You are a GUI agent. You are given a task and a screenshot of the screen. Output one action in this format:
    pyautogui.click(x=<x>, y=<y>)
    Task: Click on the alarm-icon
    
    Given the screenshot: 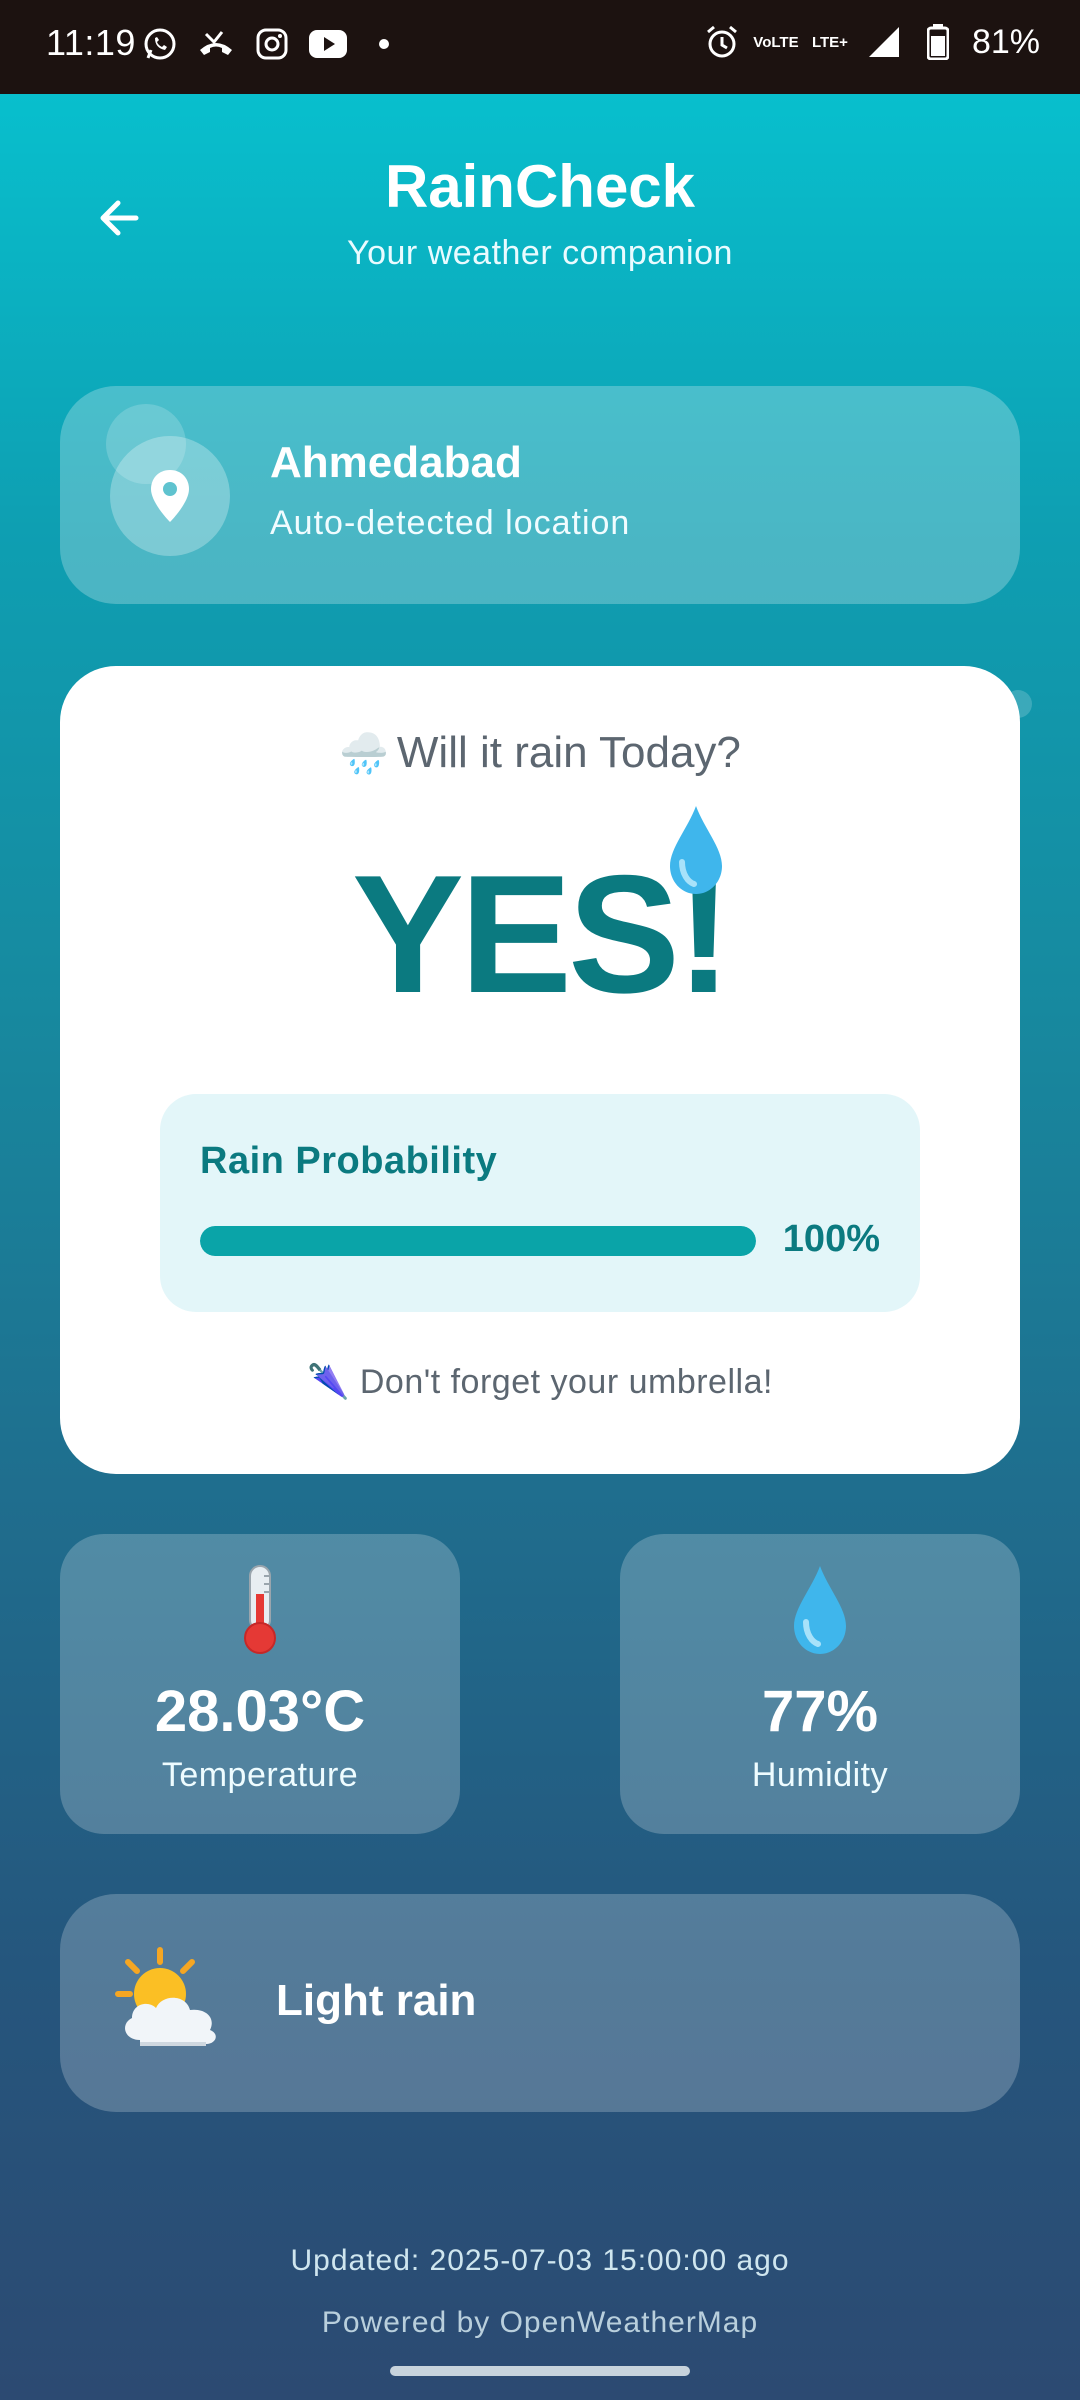 What is the action you would take?
    pyautogui.click(x=722, y=42)
    